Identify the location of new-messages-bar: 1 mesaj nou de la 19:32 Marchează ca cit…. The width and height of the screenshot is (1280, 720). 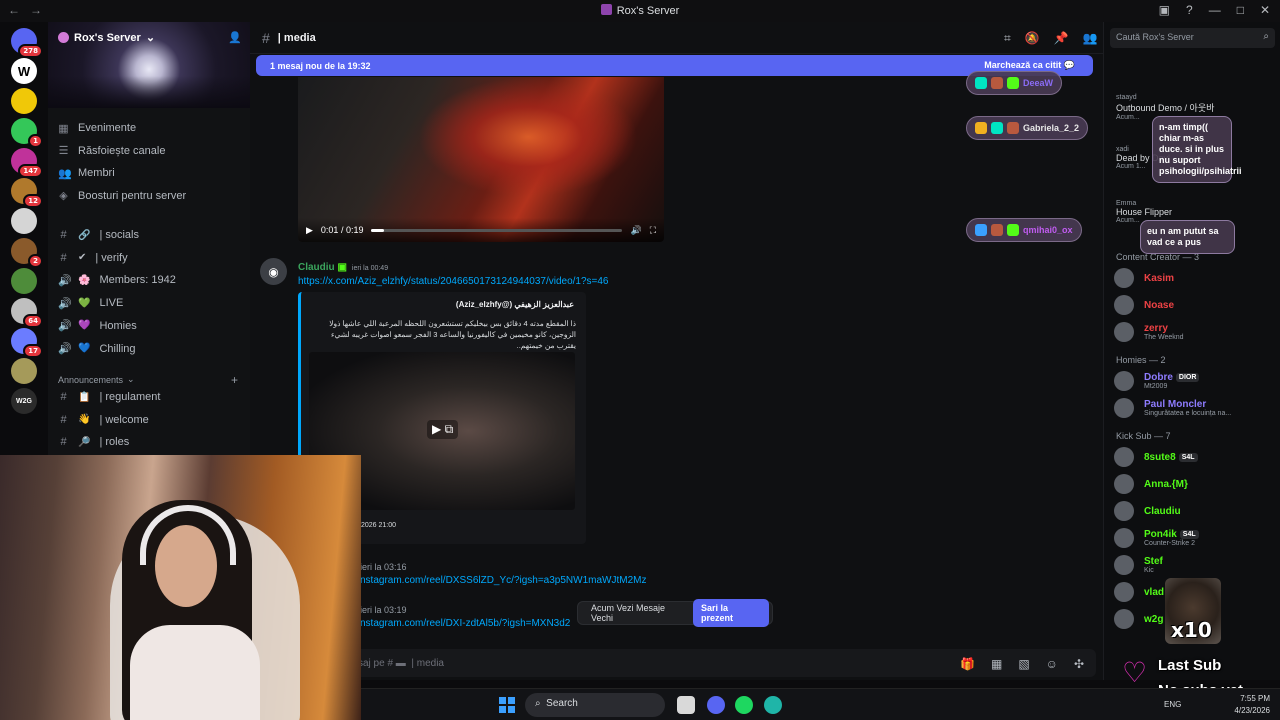
(674, 65).